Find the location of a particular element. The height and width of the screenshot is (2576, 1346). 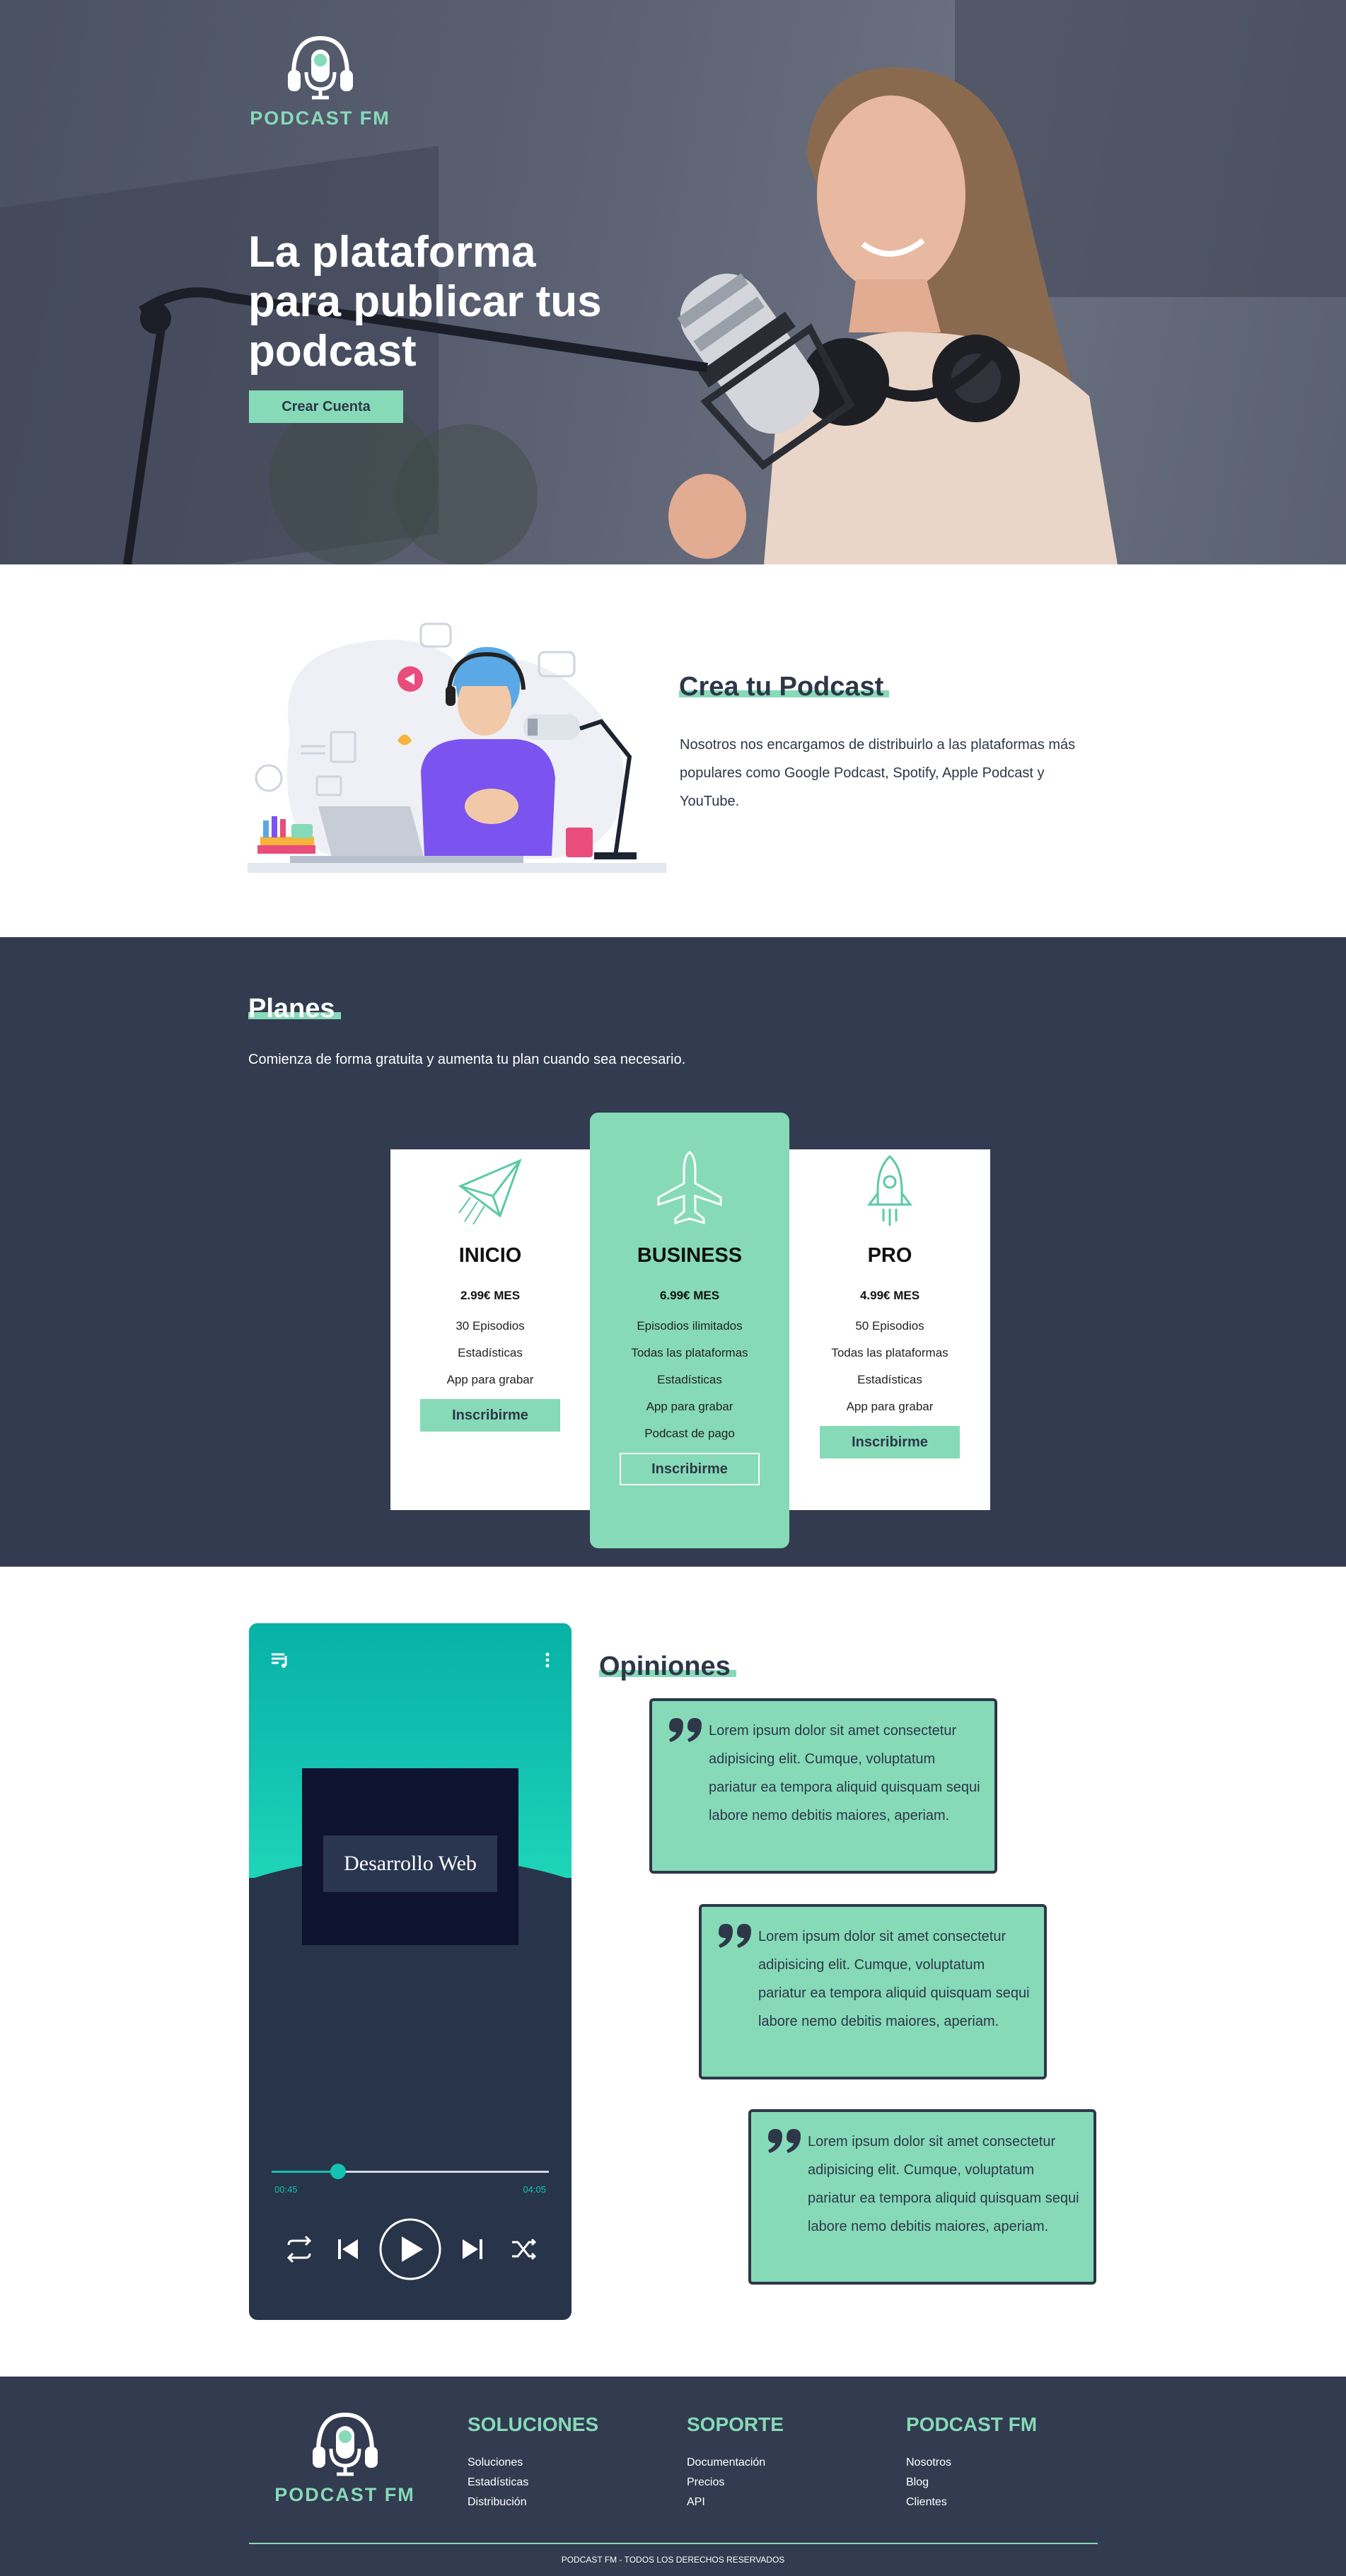

plan-feature: Episodios ilimitados is located at coordinates (690, 1326).